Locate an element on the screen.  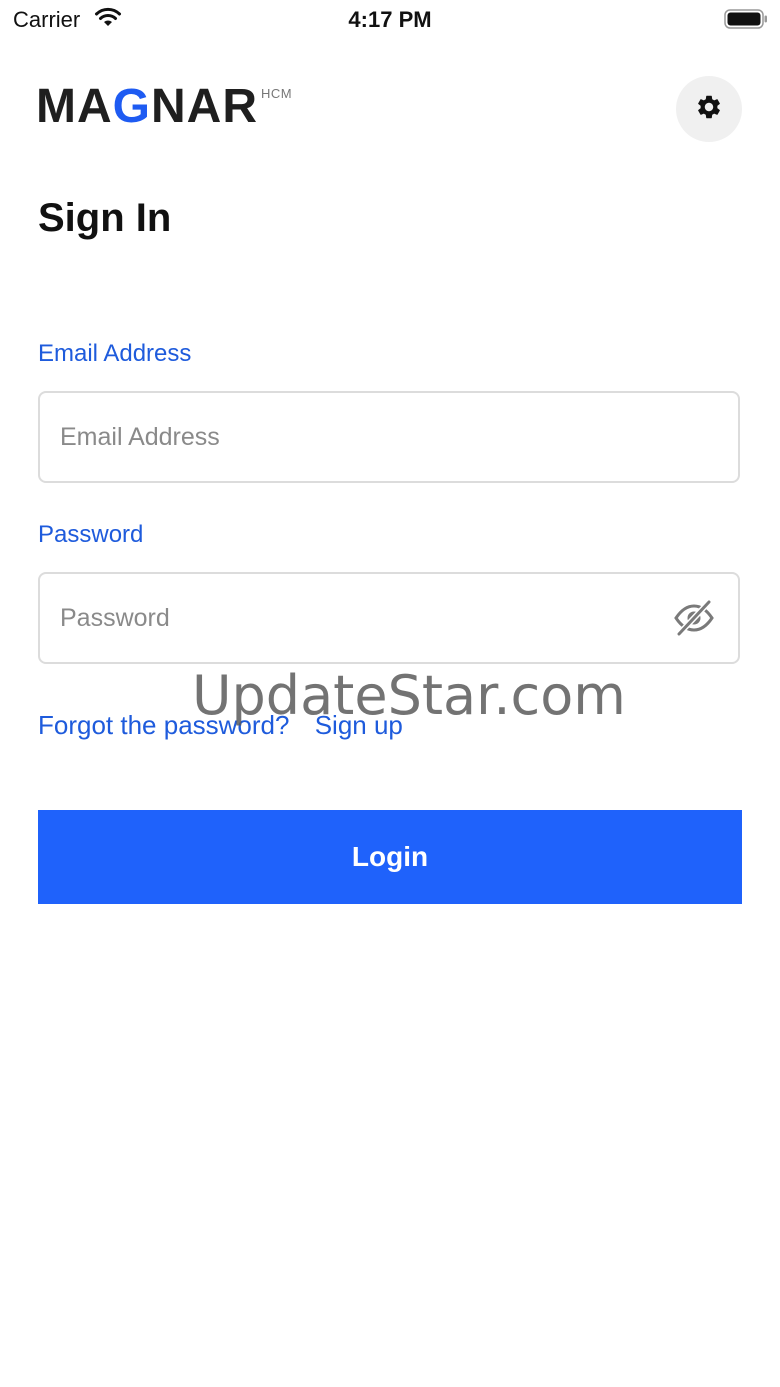
auth-links: Forgot the password? Sign up is located at coordinates (220, 725).